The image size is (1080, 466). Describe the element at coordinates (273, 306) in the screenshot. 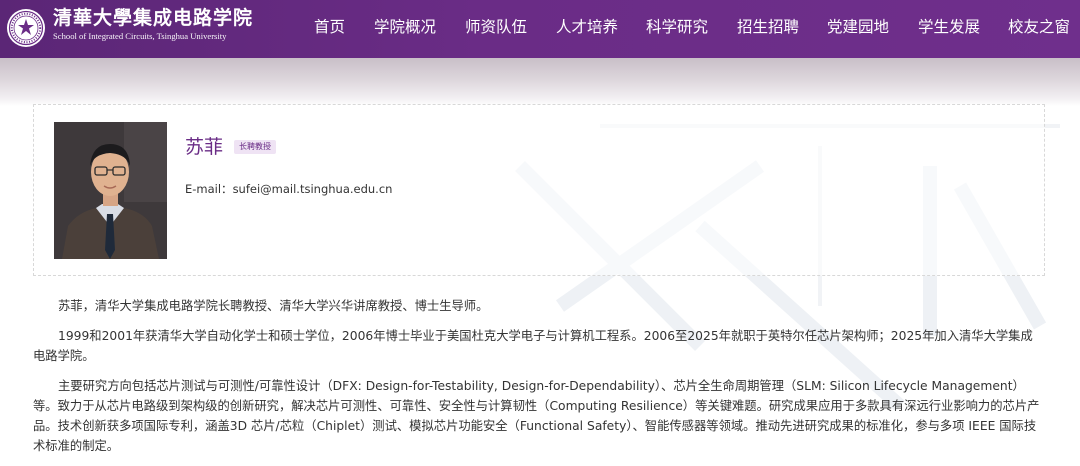

I see `bio-paragraph-intro: 苏菲，清华大学集成电路学院长聘教授、清华大学兴华讲席教授、博士生导师。` at that location.